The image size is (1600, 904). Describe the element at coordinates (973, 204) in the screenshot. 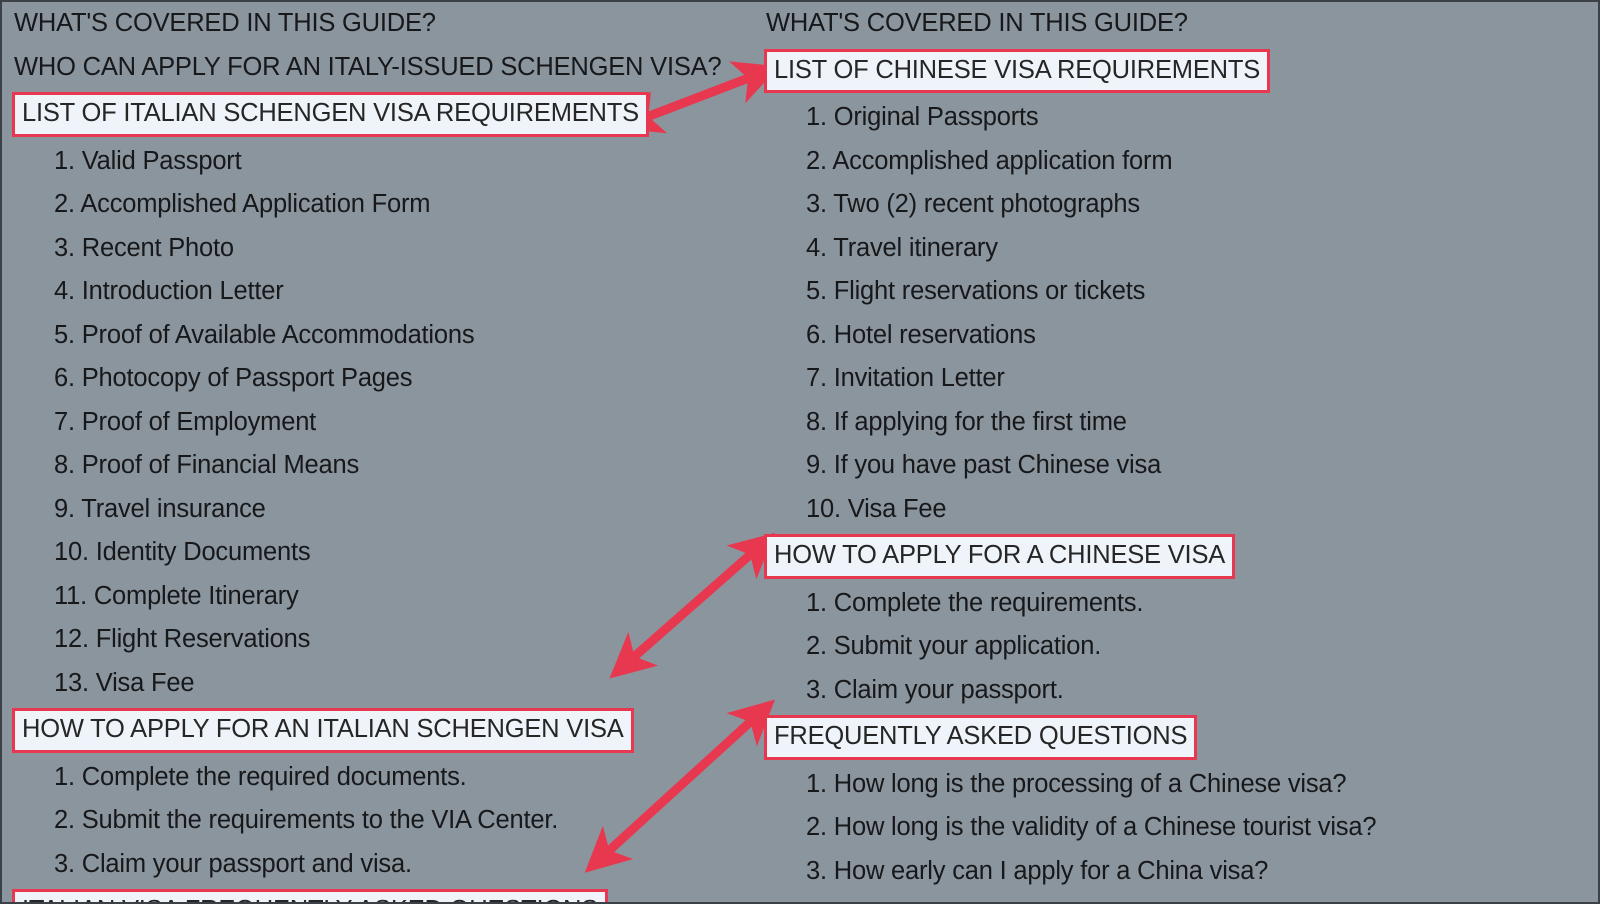

I see `list-item: 3. Two (2) recent photographs` at that location.